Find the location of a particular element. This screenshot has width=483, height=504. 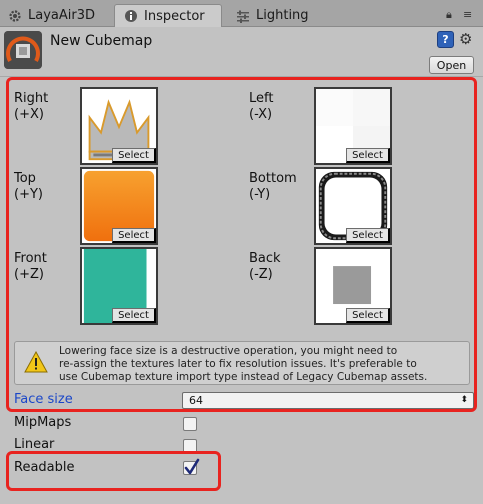

readable-checkbox is located at coordinates (191, 466).